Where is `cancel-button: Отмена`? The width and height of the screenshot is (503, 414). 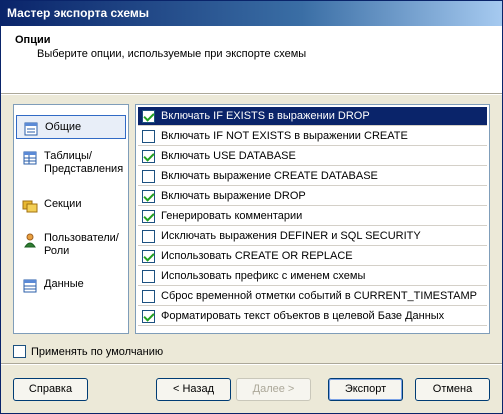 cancel-button: Отмена is located at coordinates (452, 389).